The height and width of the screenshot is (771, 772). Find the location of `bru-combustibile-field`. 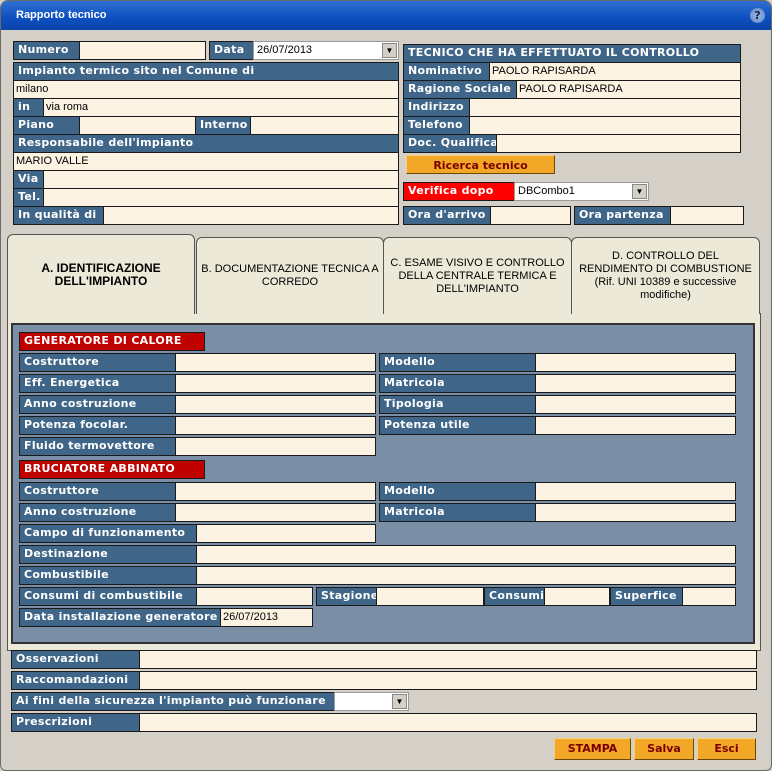

bru-combustibile-field is located at coordinates (466, 575).